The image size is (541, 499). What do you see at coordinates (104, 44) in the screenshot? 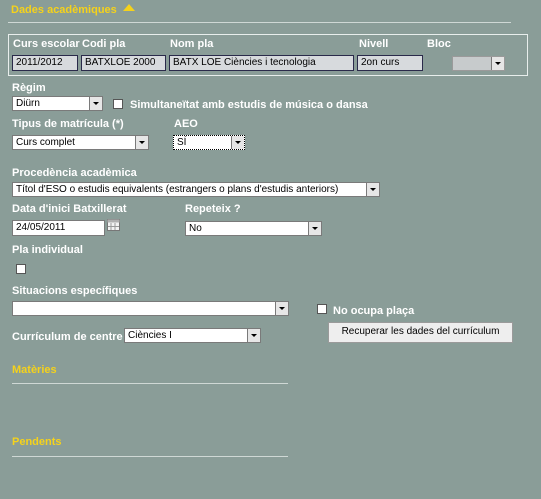
I see `header-codi-pla: Codi pla` at bounding box center [104, 44].